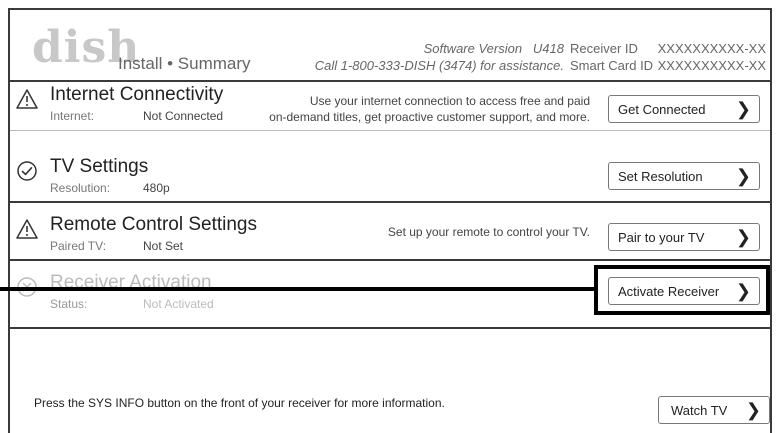 This screenshot has width=780, height=433. I want to click on callout-pointer-line, so click(298, 289).